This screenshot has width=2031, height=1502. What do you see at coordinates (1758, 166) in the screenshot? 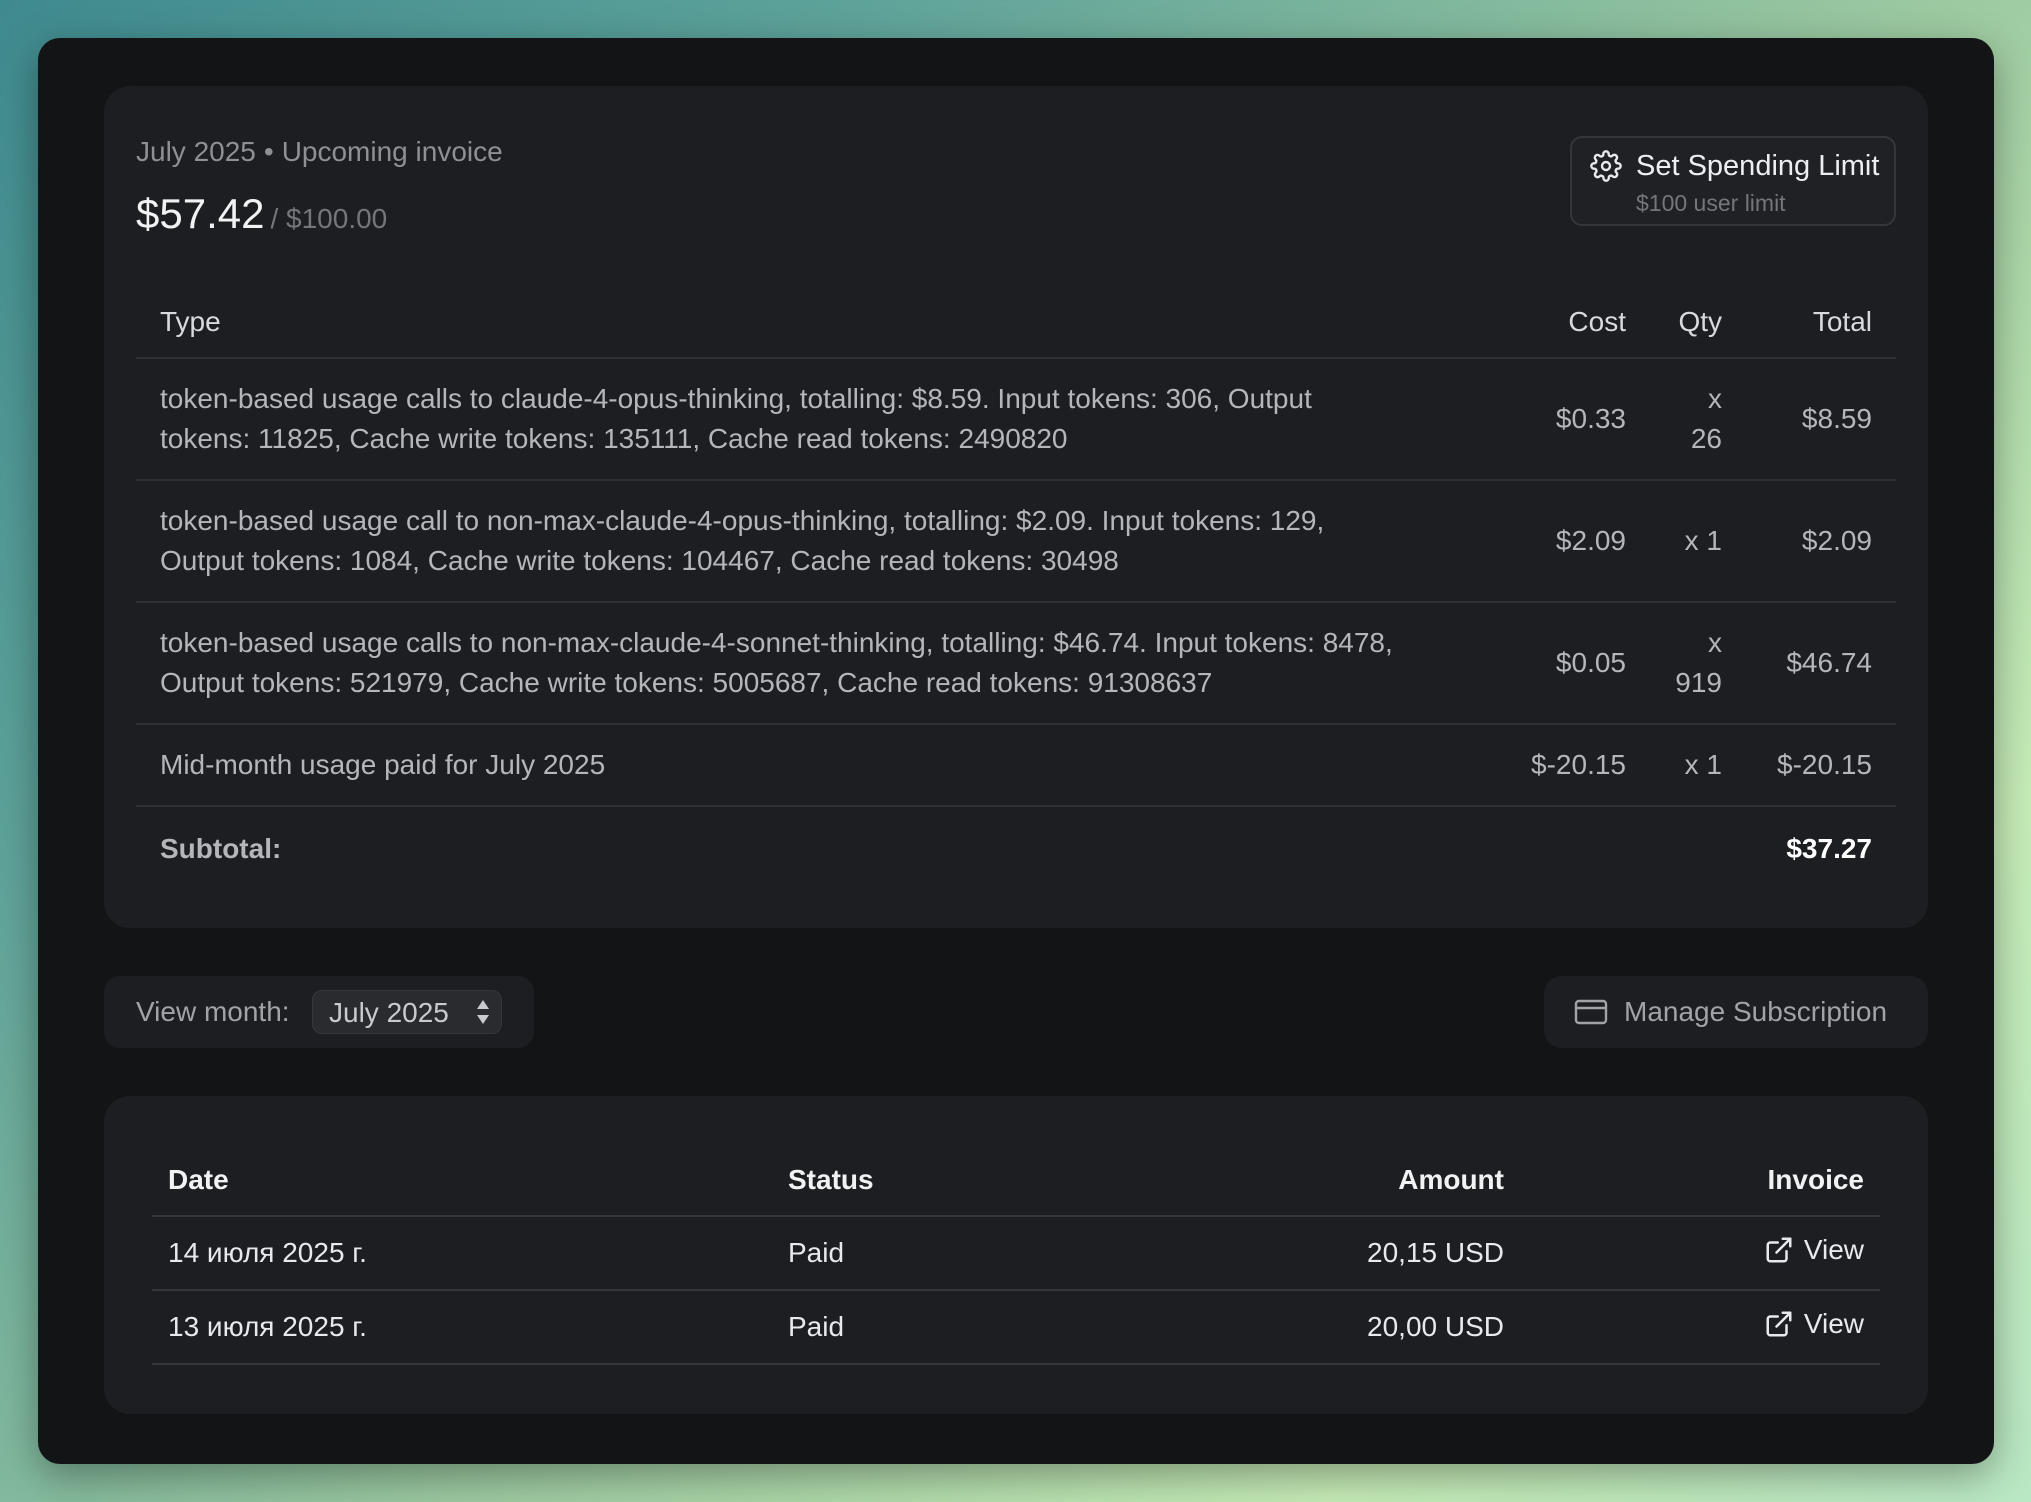
I see `set-spending-limit-label: Set Spending Limit` at bounding box center [1758, 166].